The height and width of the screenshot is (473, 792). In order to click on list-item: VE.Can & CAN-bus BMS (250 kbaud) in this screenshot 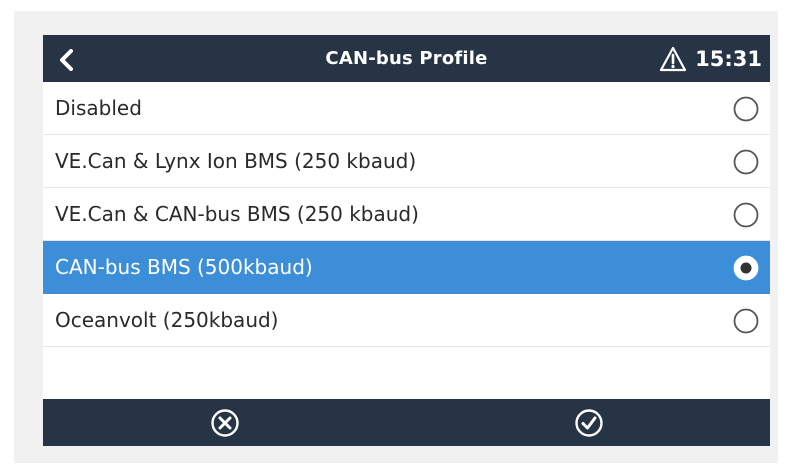, I will do `click(406, 214)`.